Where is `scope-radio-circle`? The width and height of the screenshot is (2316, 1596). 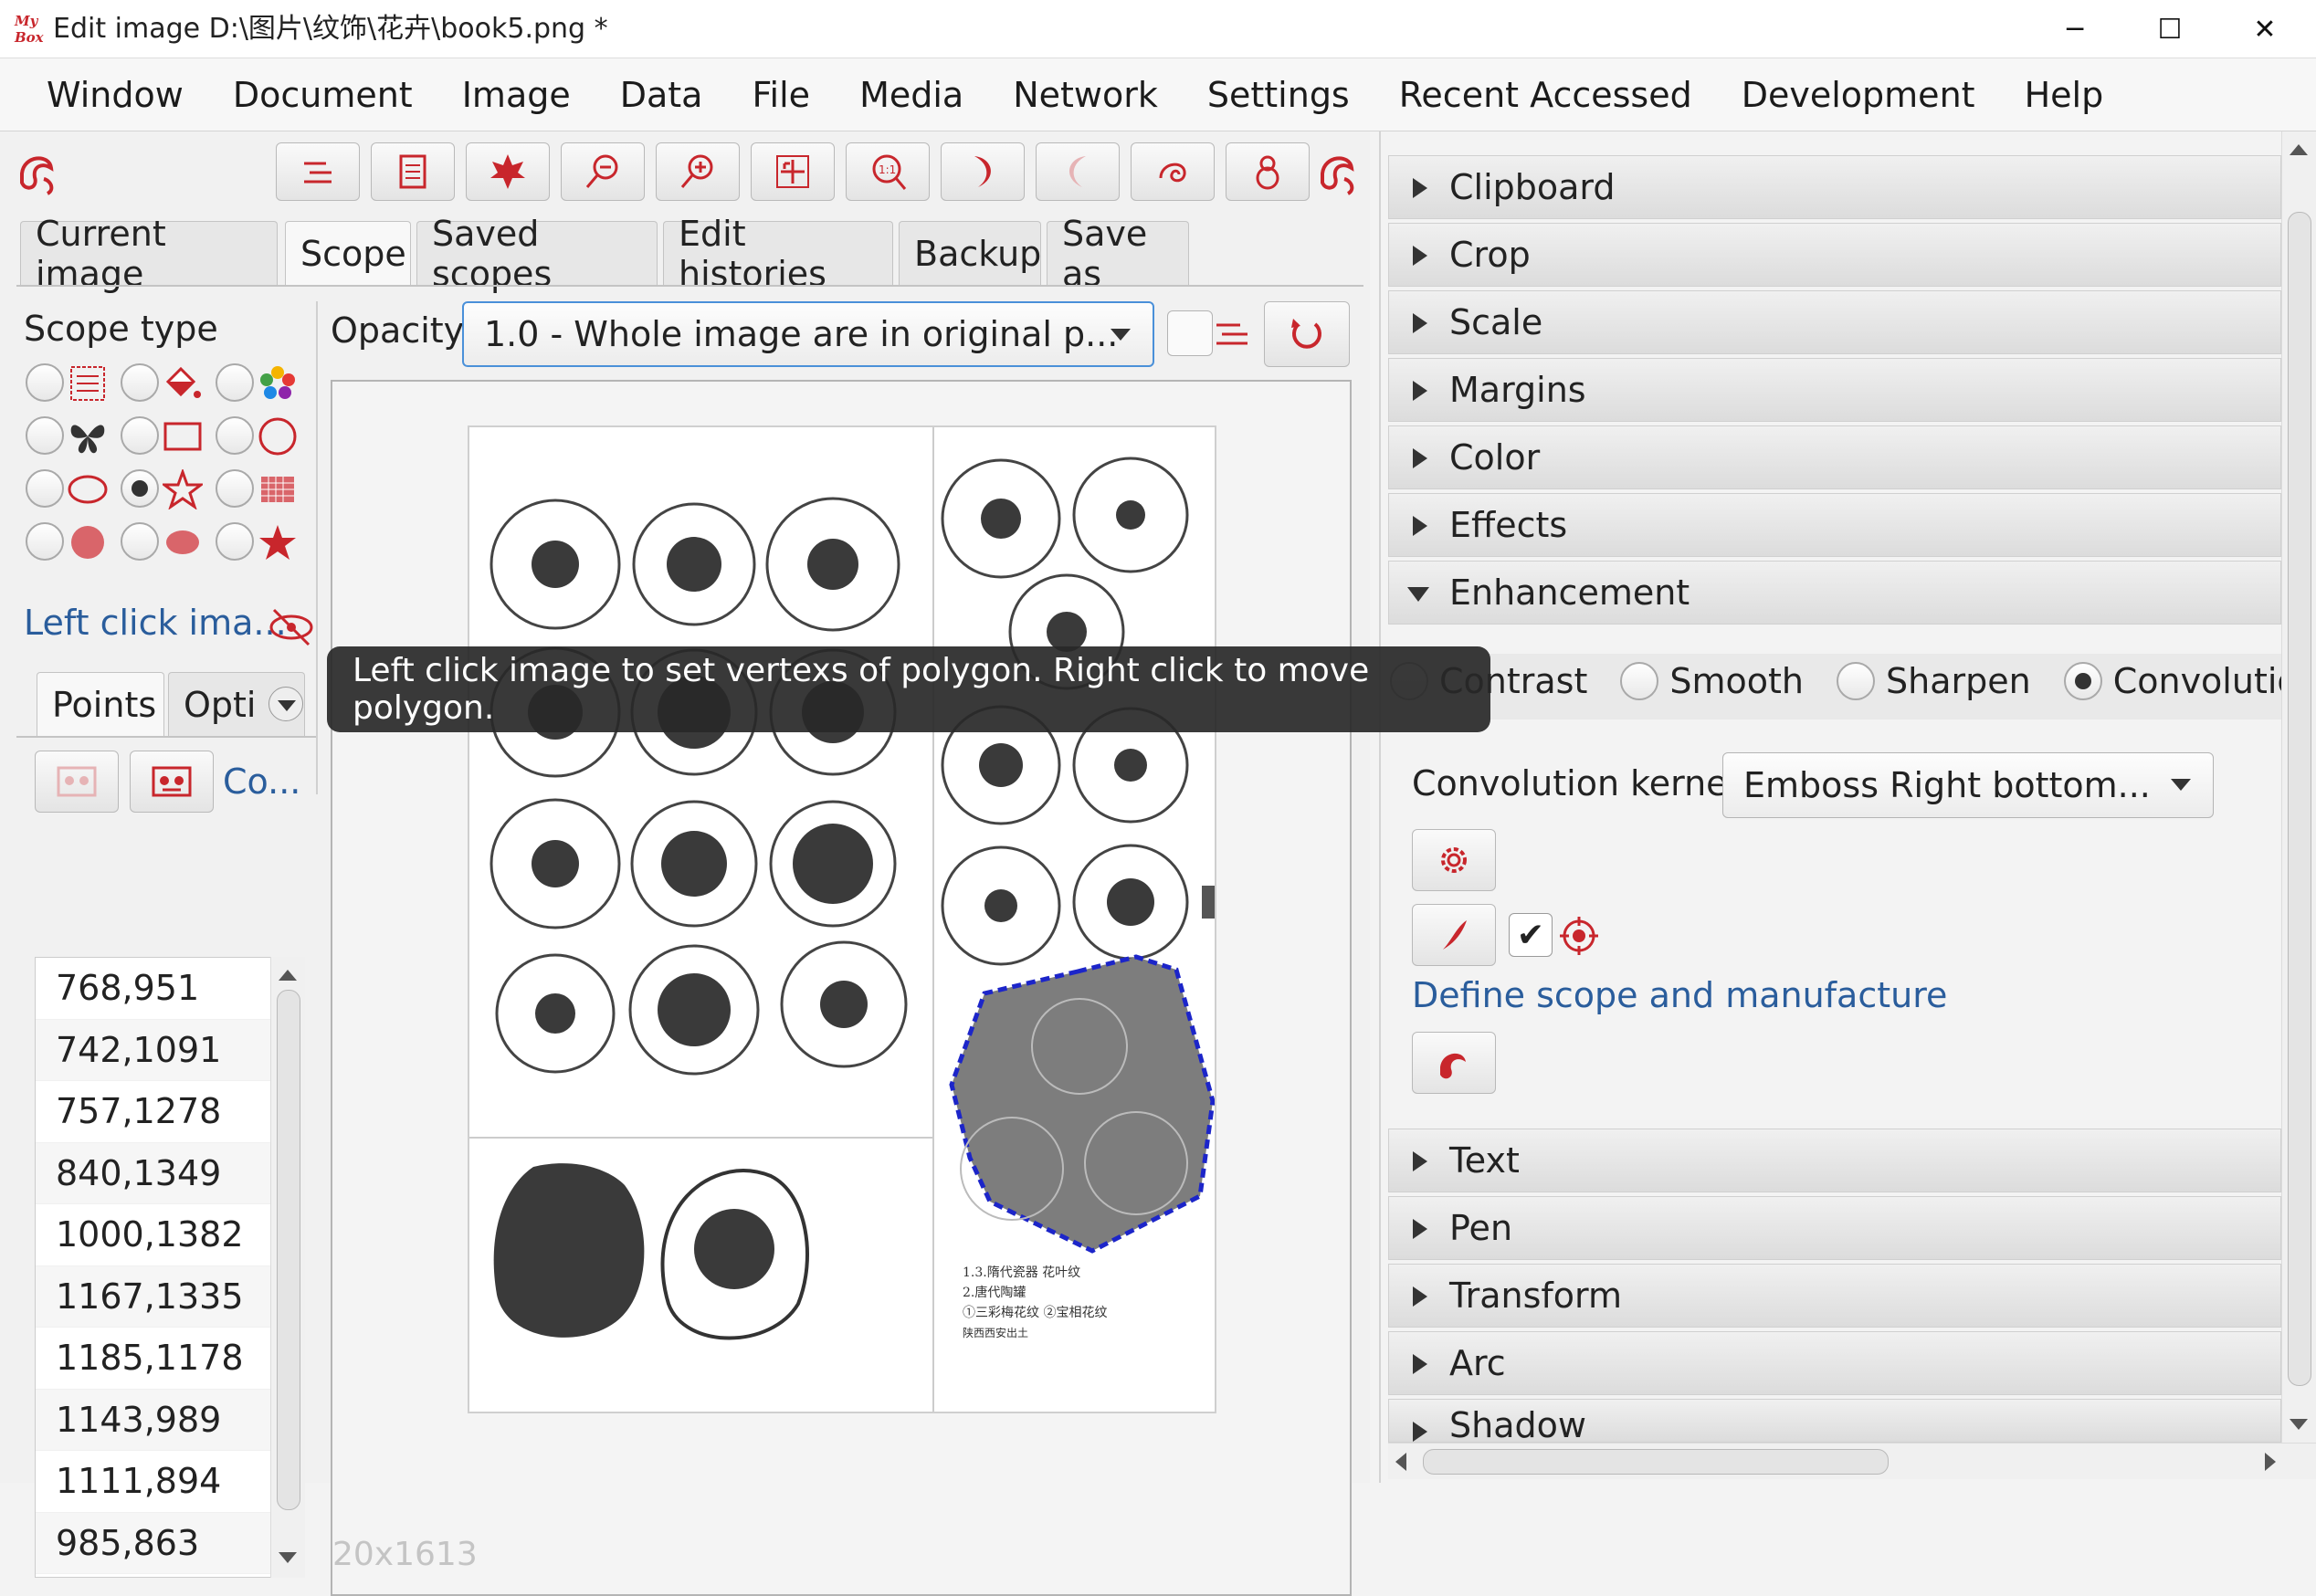 scope-radio-circle is located at coordinates (235, 436).